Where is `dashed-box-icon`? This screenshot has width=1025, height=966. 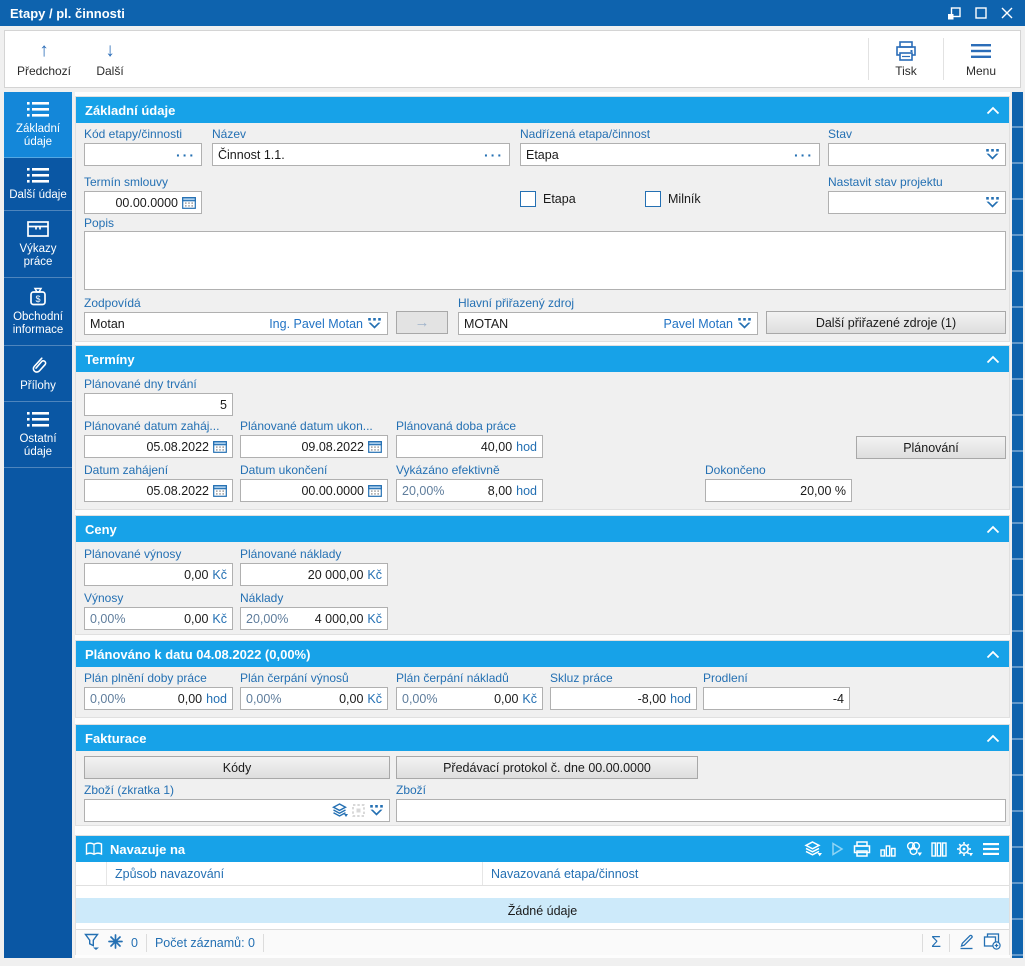 dashed-box-icon is located at coordinates (358, 810).